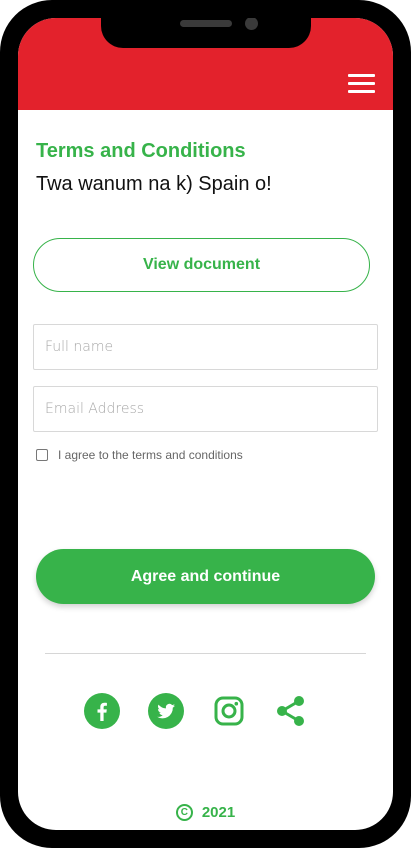 The height and width of the screenshot is (848, 411). Describe the element at coordinates (205, 409) in the screenshot. I see `email-field` at that location.